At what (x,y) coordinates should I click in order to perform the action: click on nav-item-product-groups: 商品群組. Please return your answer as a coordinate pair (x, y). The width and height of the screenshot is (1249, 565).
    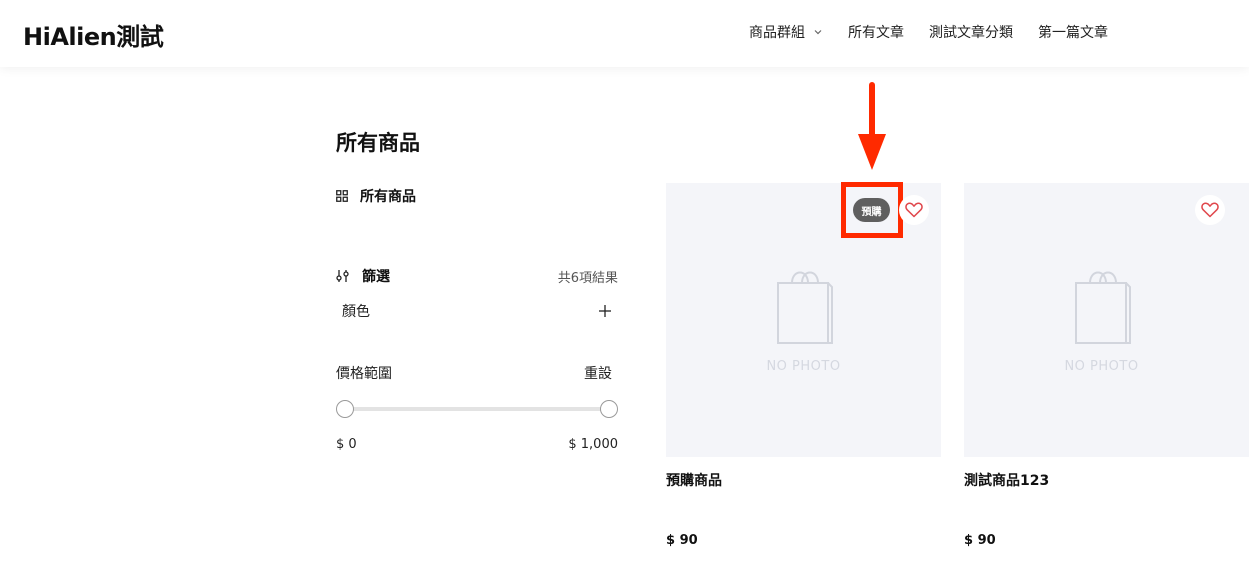
    Looking at the image, I should click on (786, 32).